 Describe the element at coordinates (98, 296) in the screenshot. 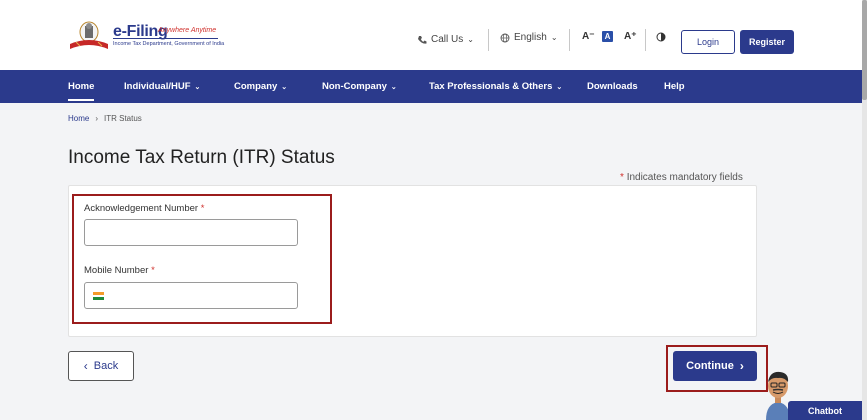

I see `india-flag-icon` at that location.